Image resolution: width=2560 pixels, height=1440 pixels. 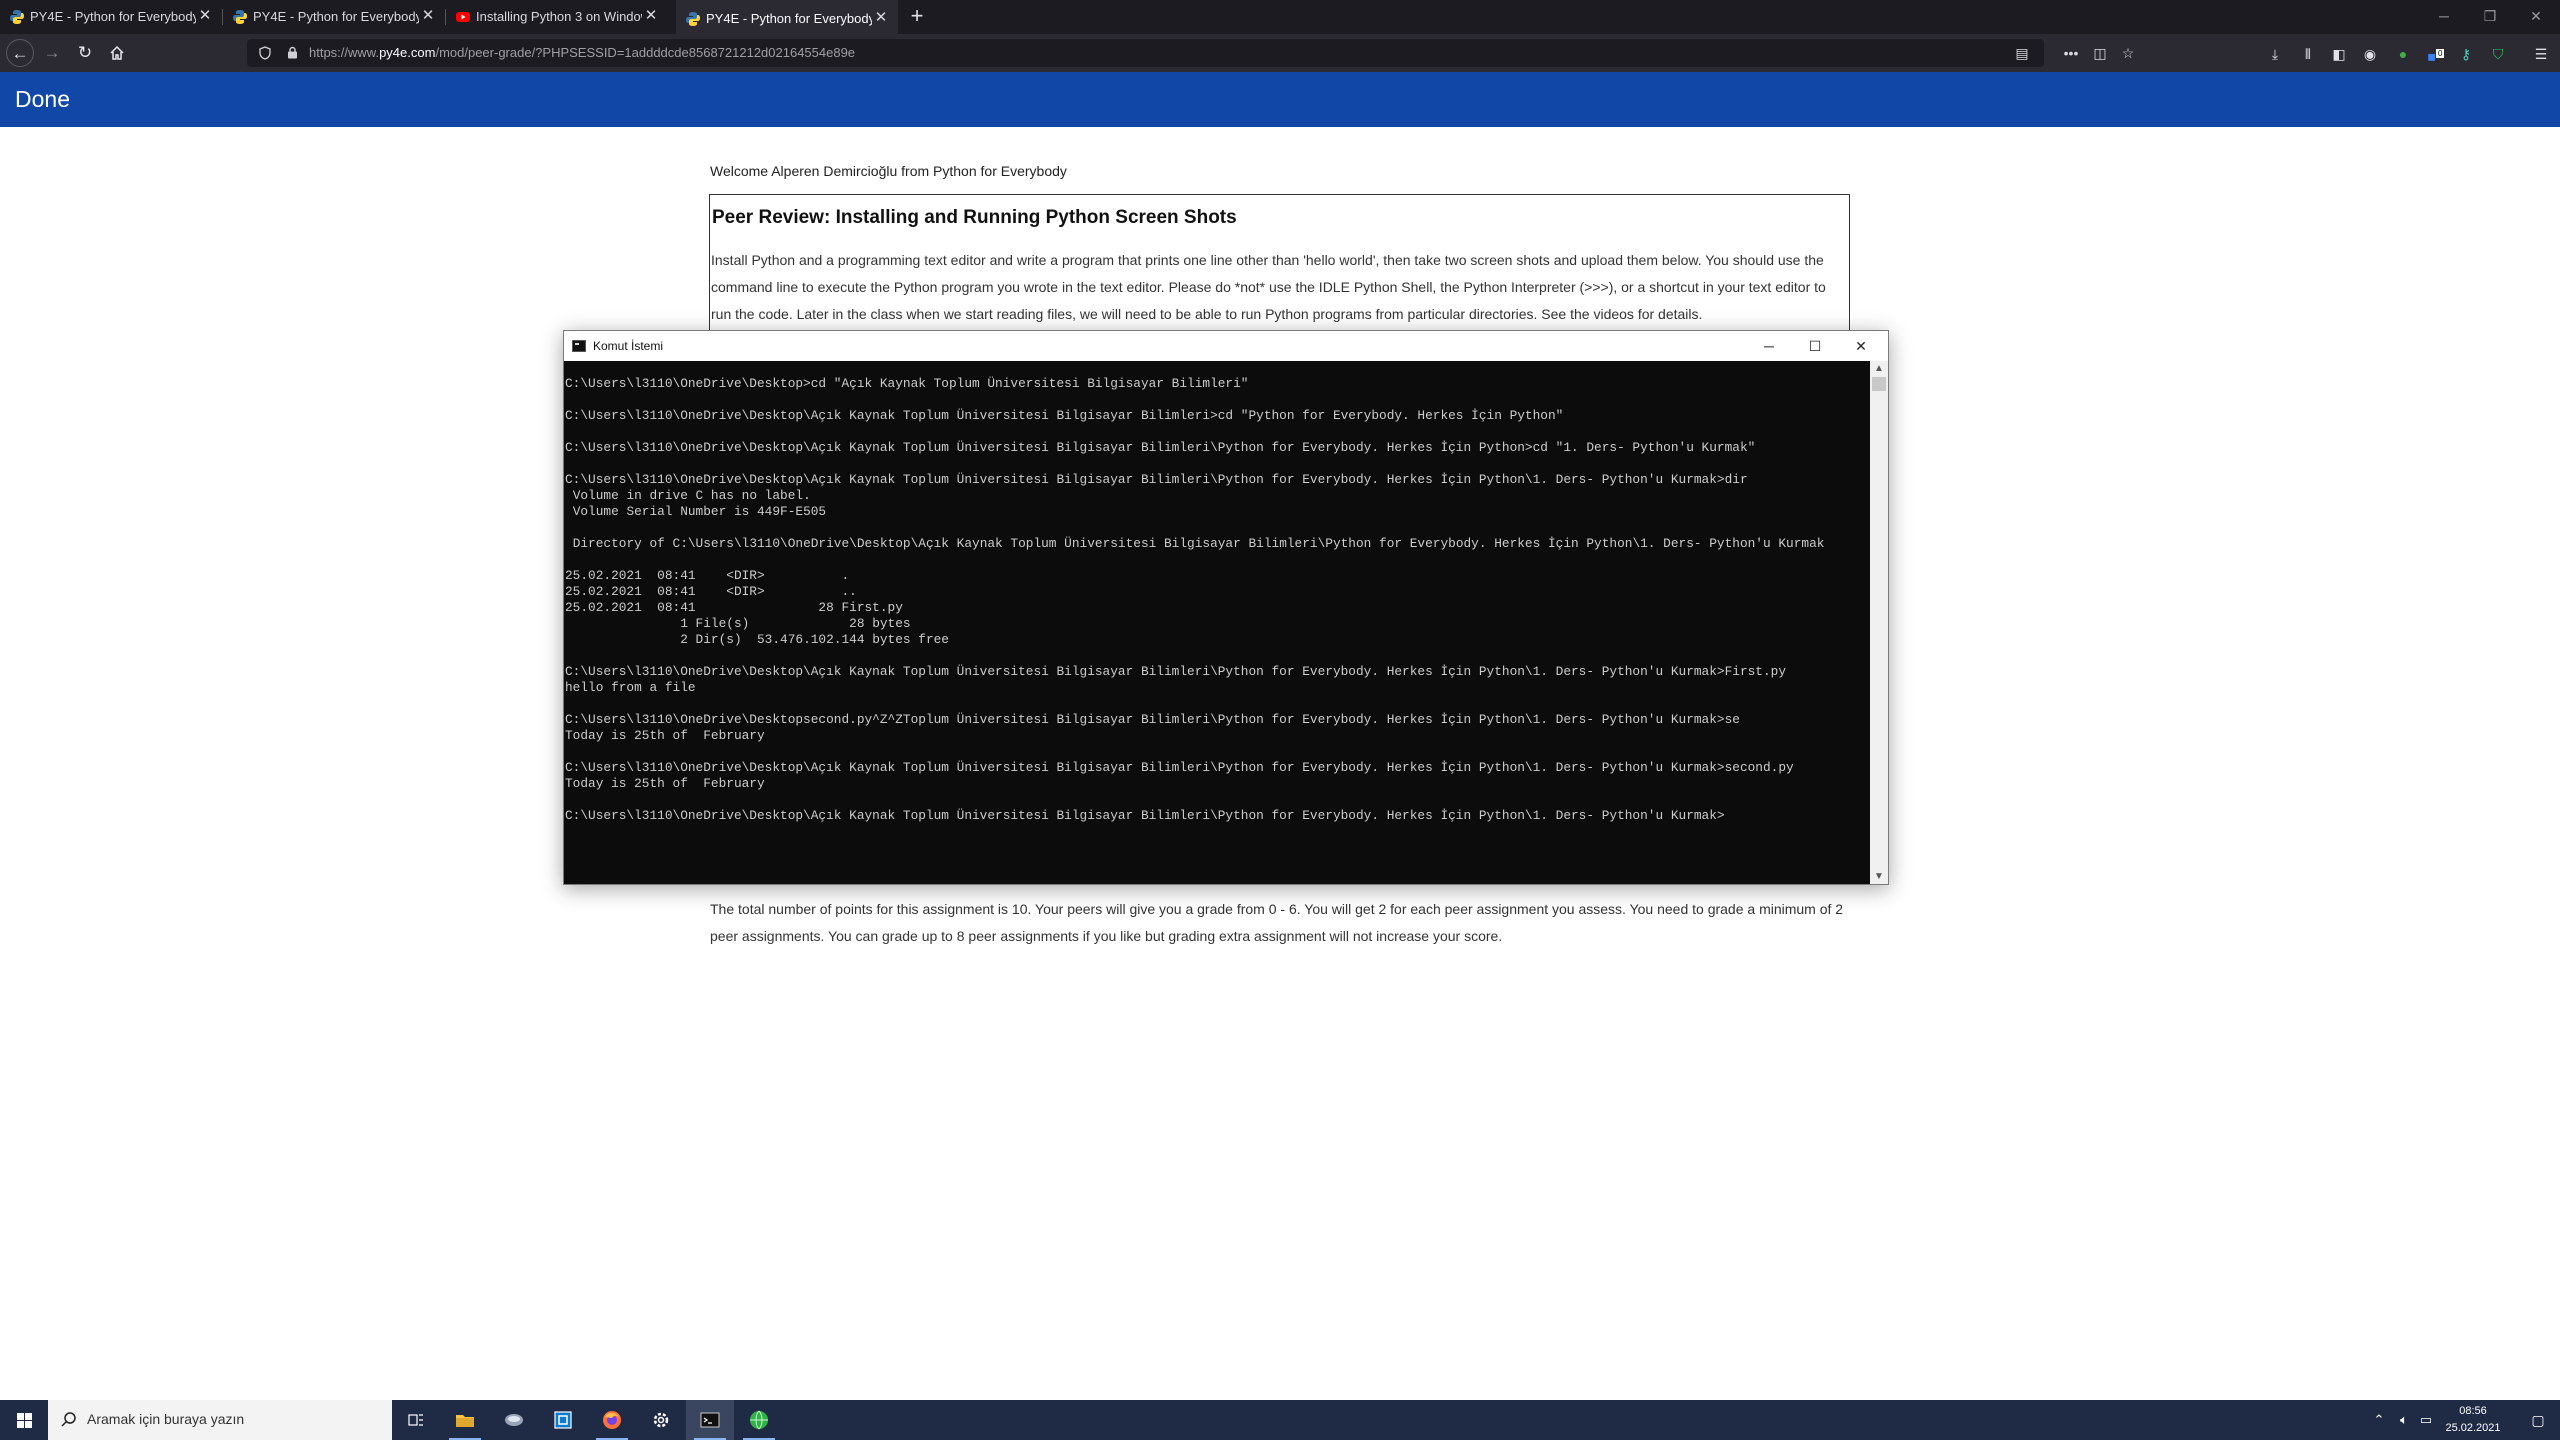 I want to click on key-extension-icon: ⚷, so click(x=2466, y=54).